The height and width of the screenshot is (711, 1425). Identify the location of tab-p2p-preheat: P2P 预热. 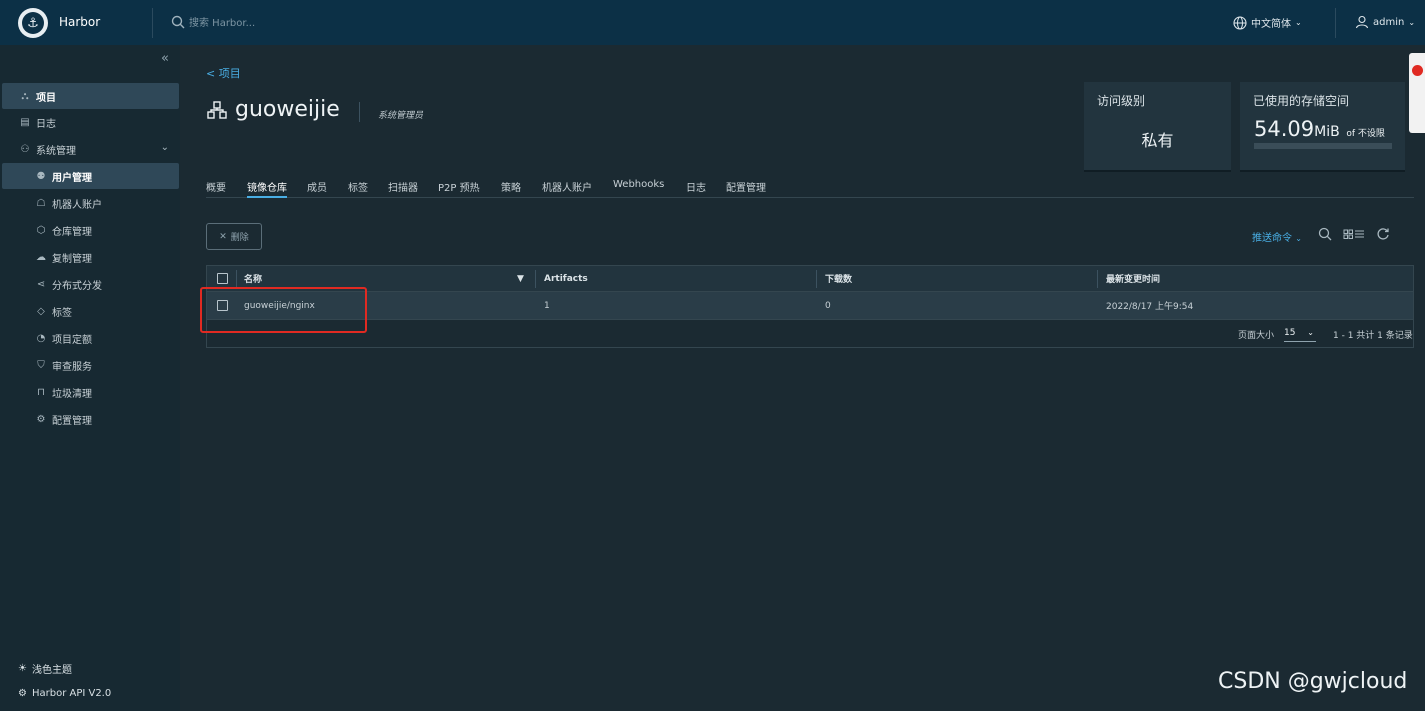
(459, 188).